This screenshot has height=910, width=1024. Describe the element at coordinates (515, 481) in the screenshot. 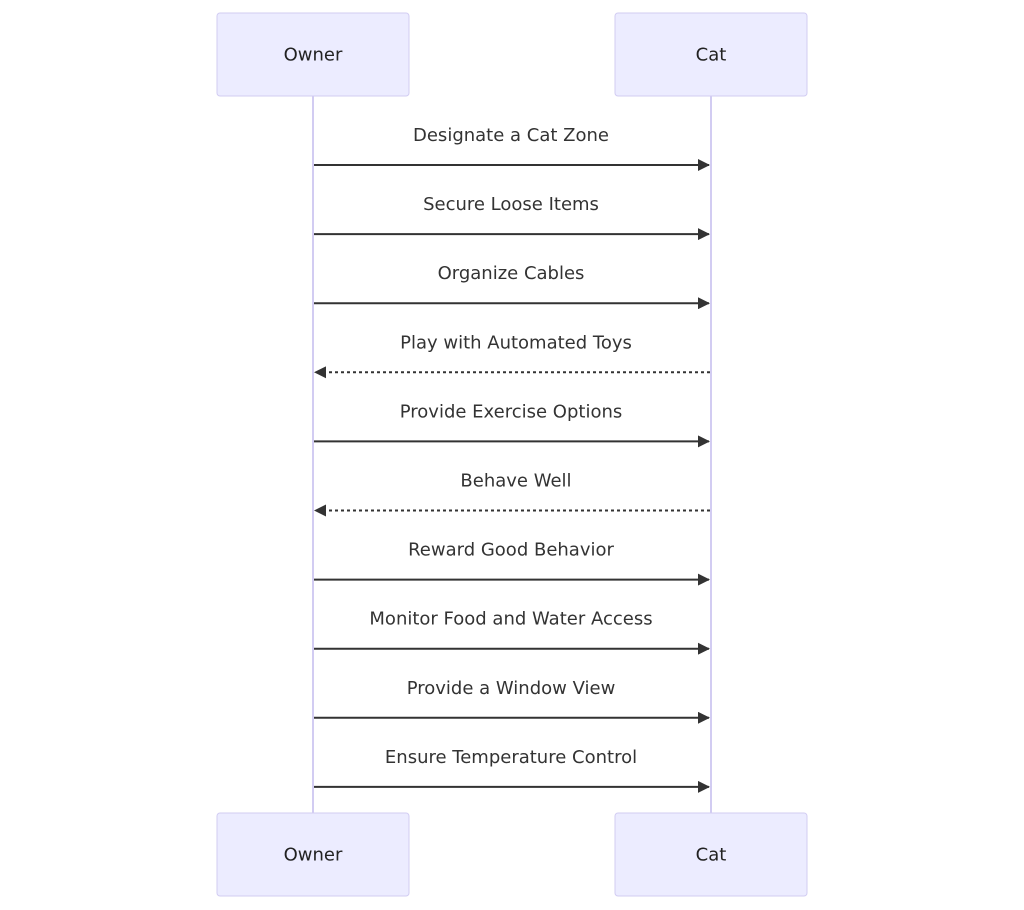

I see `message-label: Behave Well` at that location.